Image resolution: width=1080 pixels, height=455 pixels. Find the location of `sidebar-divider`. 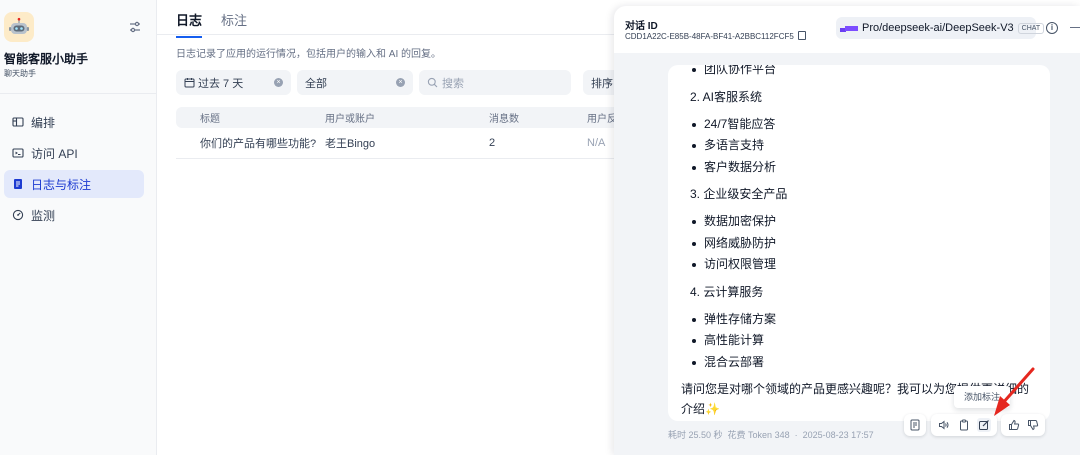

sidebar-divider is located at coordinates (78, 93).